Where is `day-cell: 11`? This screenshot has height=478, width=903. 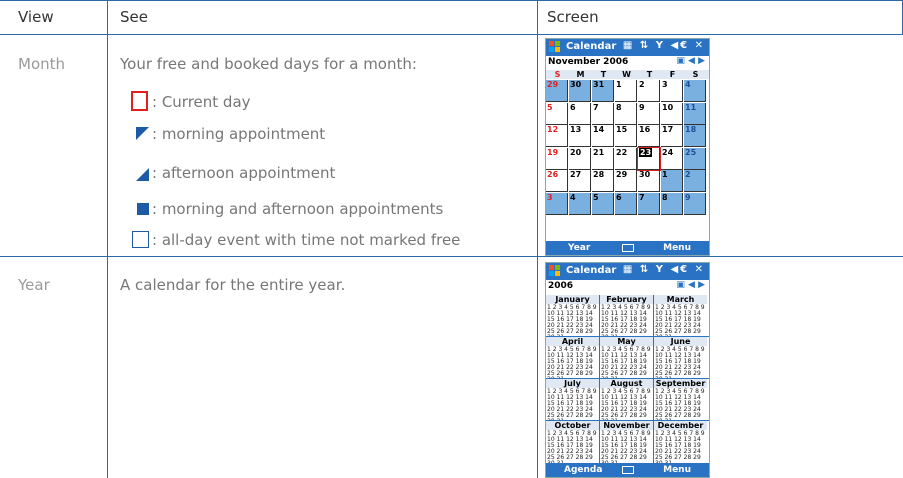
day-cell: 11 is located at coordinates (695, 113).